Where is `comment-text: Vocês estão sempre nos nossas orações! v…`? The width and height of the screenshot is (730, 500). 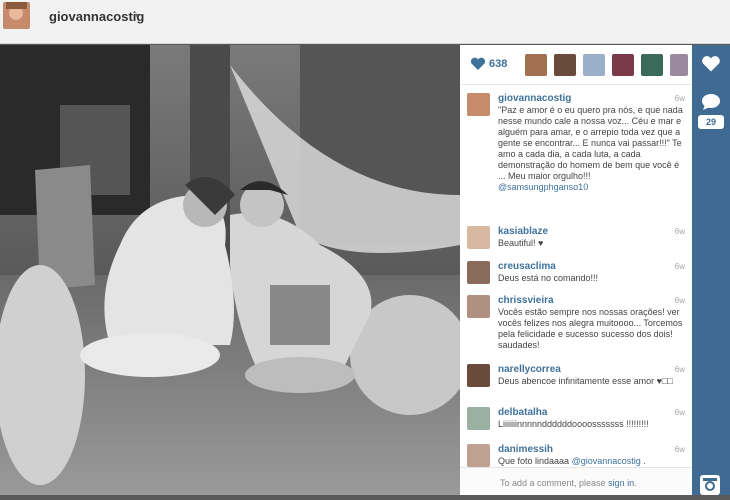 comment-text: Vocês estão sempre nos nossas orações! v… is located at coordinates (590, 328).